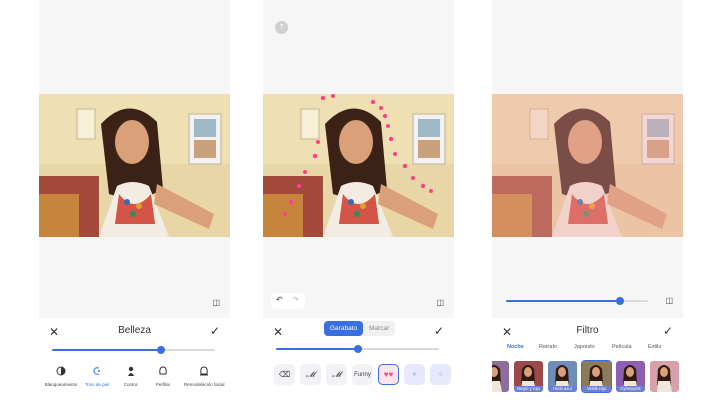 The image size is (720, 405). I want to click on filter-tint-overlay, so click(587, 165).